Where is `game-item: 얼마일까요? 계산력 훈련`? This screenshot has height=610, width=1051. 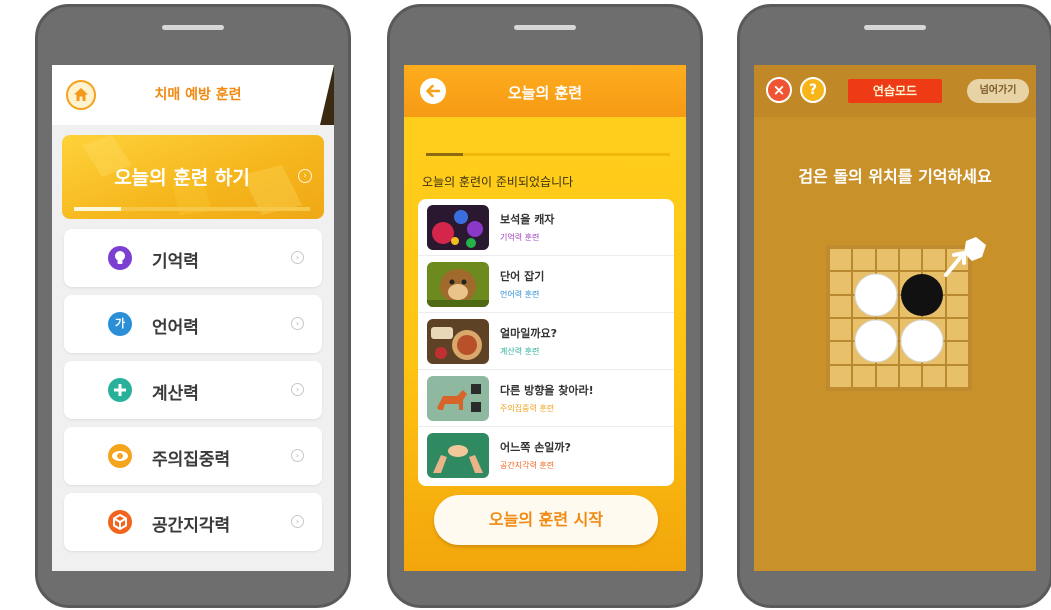
game-item: 얼마일까요? 계산력 훈련 is located at coordinates (546, 341).